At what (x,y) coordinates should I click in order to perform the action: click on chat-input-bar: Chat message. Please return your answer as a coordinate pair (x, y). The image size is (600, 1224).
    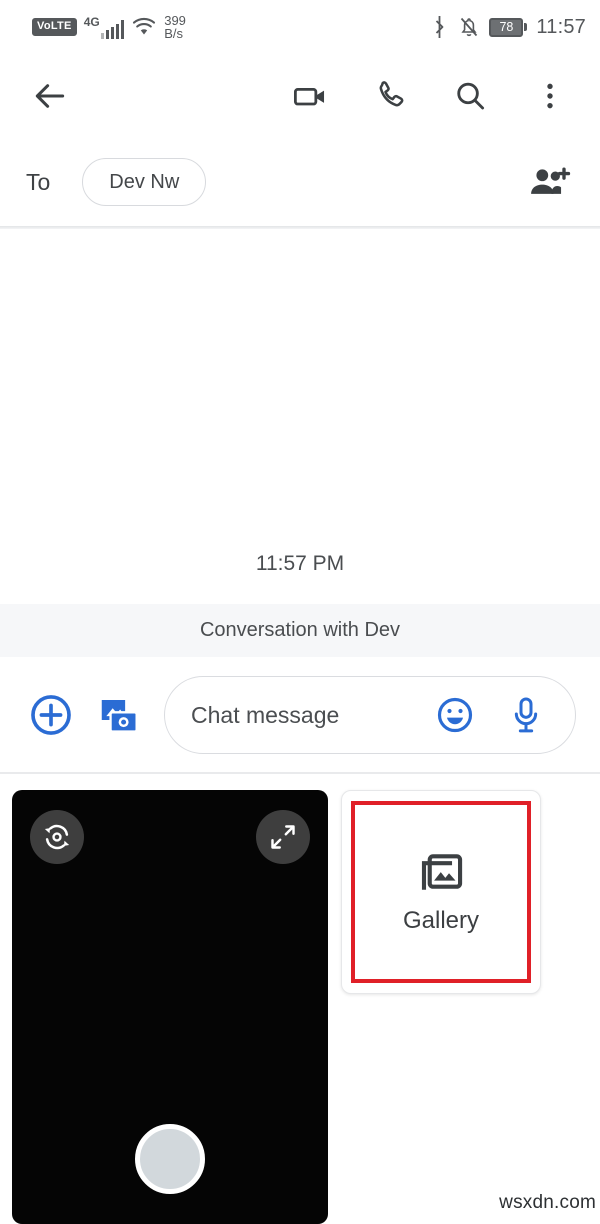
    Looking at the image, I should click on (300, 715).